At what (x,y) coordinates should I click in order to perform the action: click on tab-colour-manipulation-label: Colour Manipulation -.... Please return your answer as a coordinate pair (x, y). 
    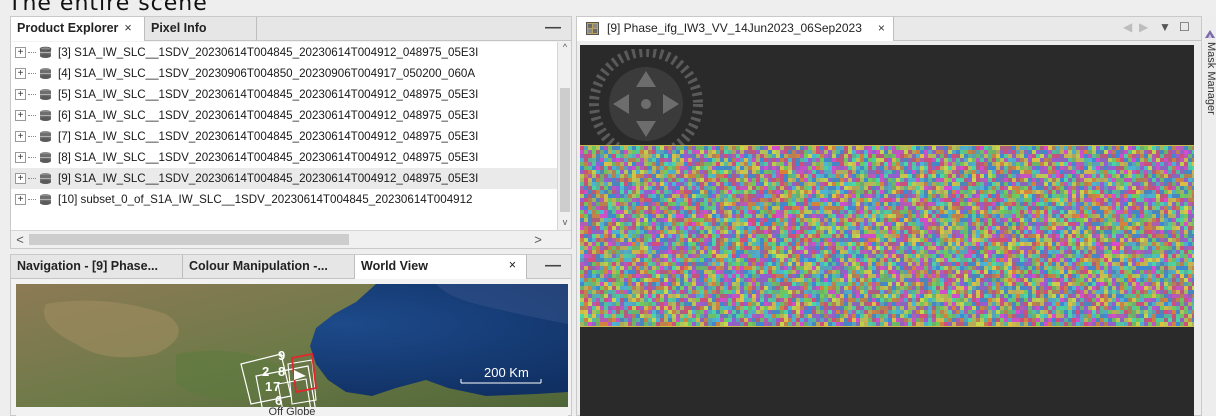
    Looking at the image, I should click on (258, 266).